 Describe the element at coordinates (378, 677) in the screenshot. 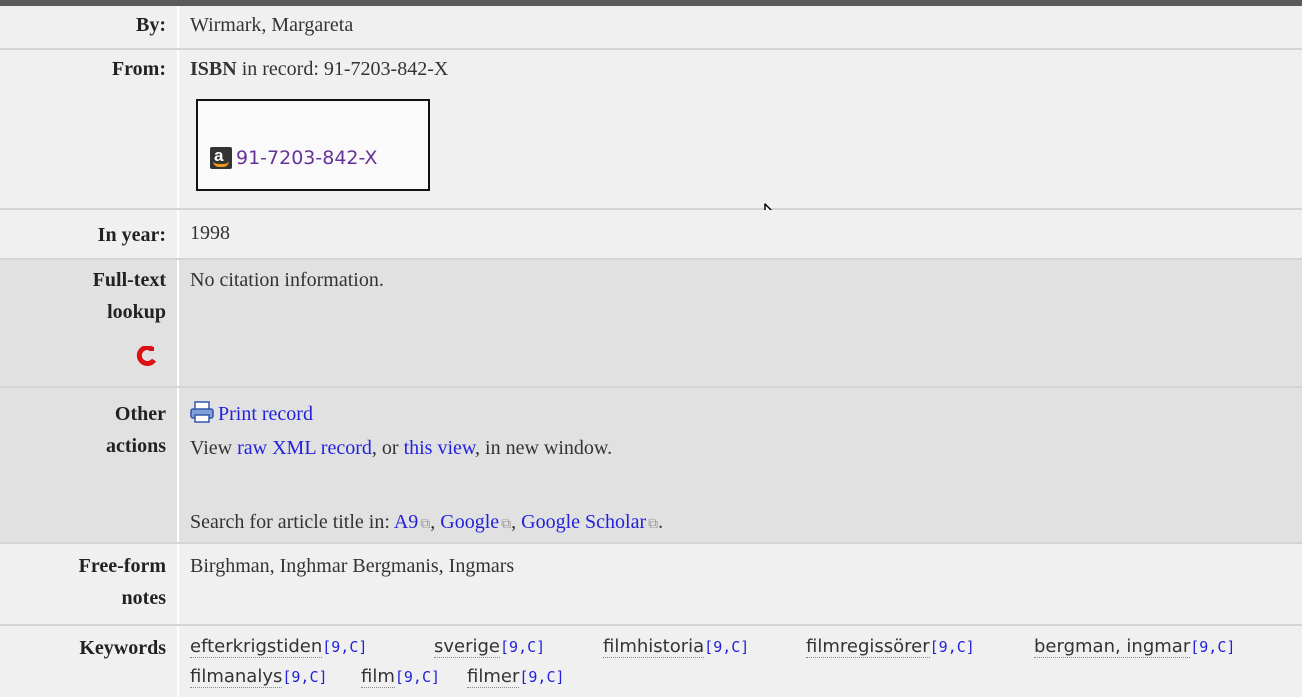

I see `keyword-term: film` at that location.